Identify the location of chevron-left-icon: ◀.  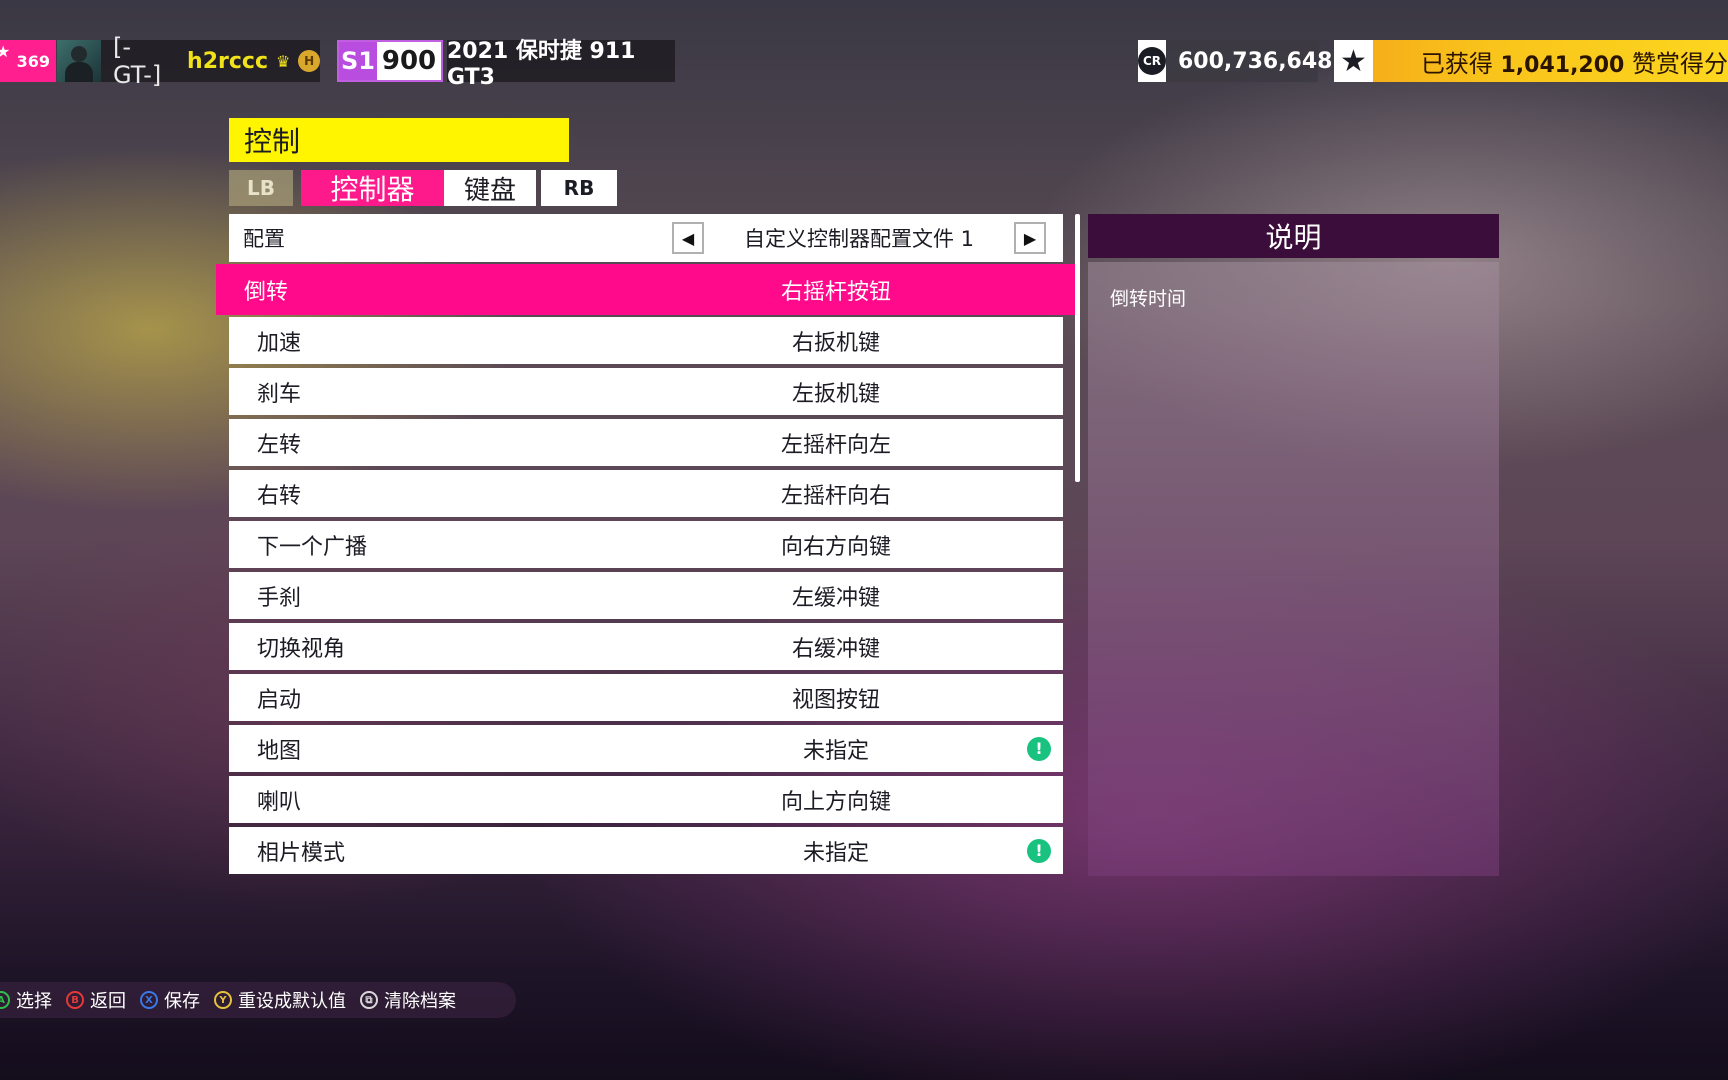
(688, 238).